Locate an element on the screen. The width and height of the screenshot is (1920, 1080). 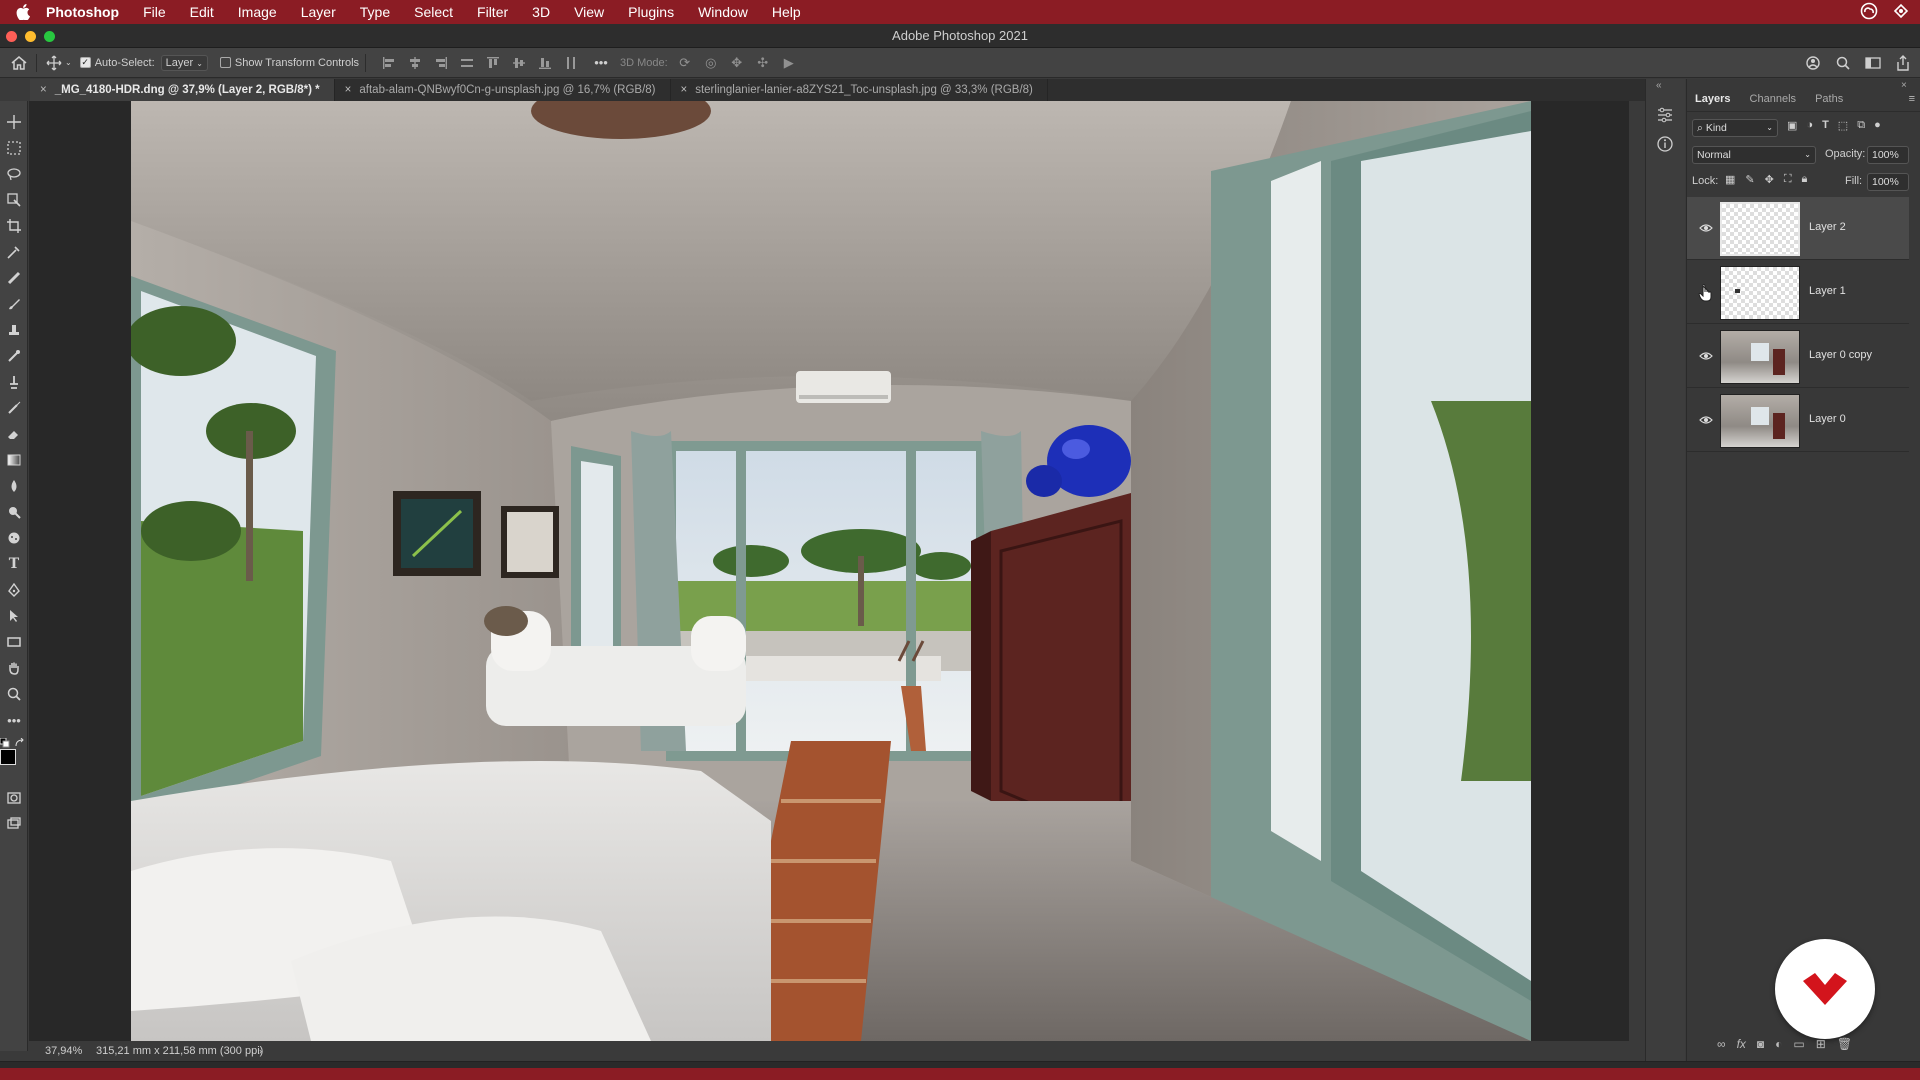
eyedropper-tool-icon is located at coordinates (14, 252).